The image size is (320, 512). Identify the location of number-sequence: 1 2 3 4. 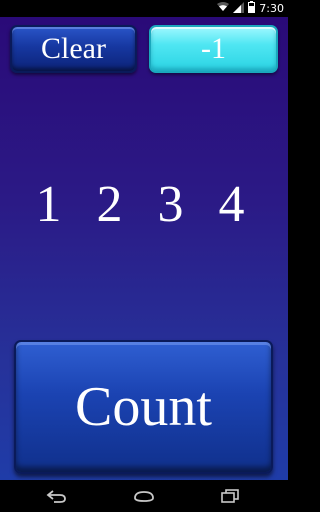
(144, 204).